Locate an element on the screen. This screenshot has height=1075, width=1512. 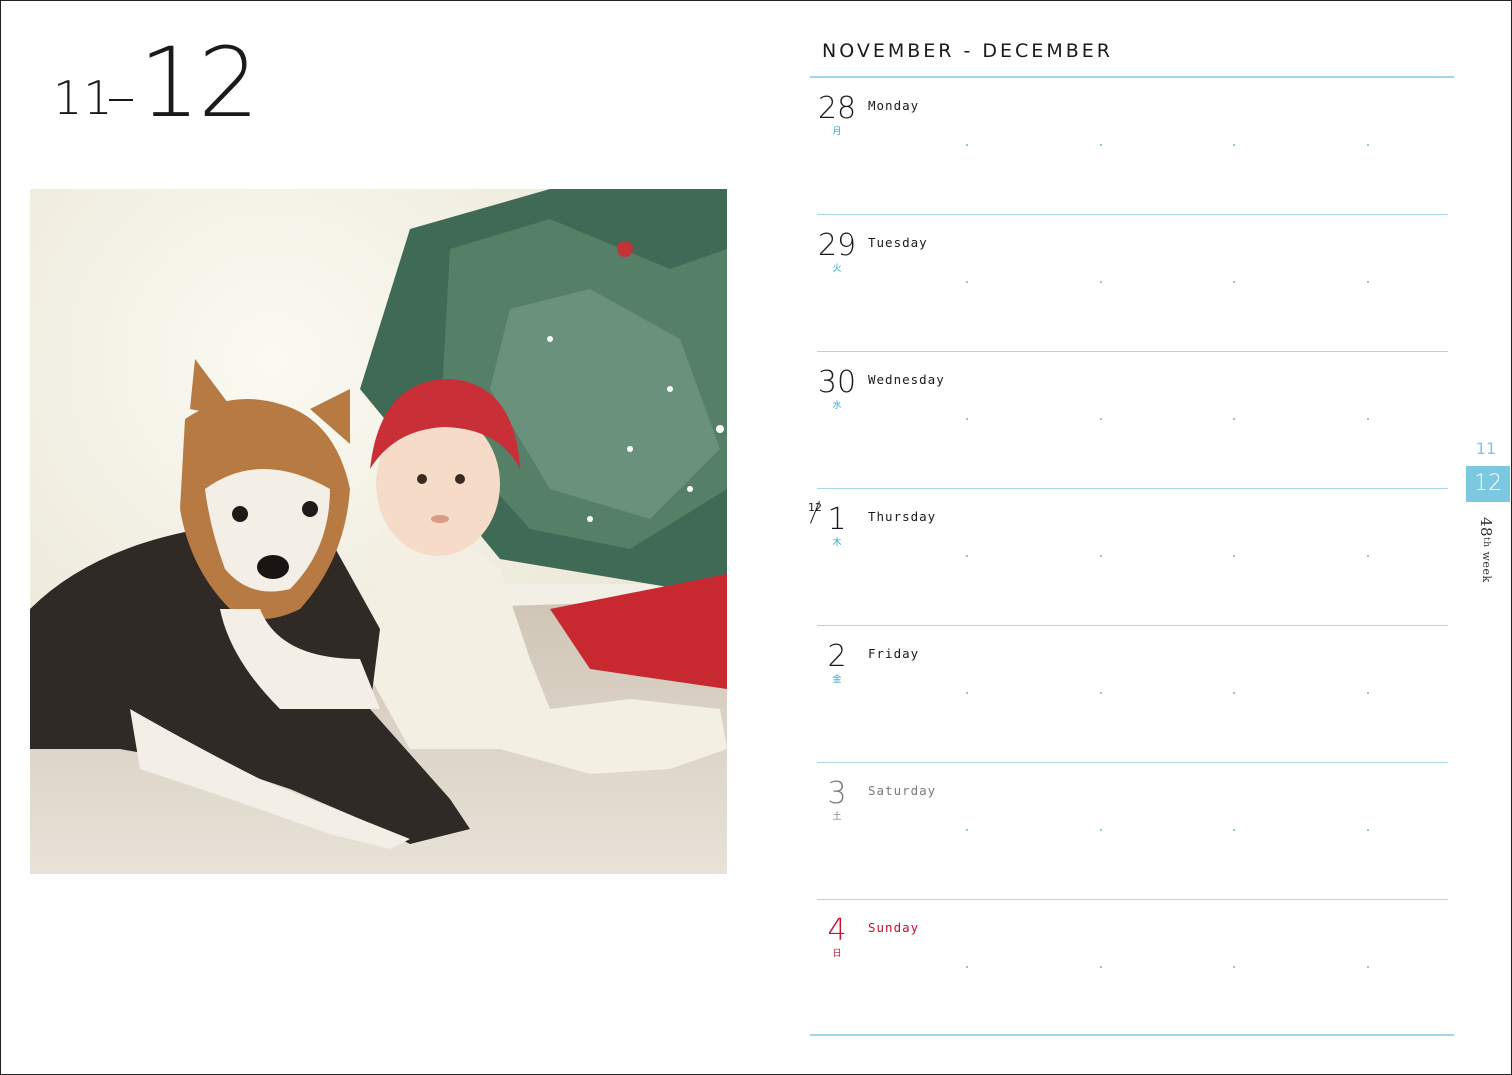
day-kanji: 火 is located at coordinates (837, 269).